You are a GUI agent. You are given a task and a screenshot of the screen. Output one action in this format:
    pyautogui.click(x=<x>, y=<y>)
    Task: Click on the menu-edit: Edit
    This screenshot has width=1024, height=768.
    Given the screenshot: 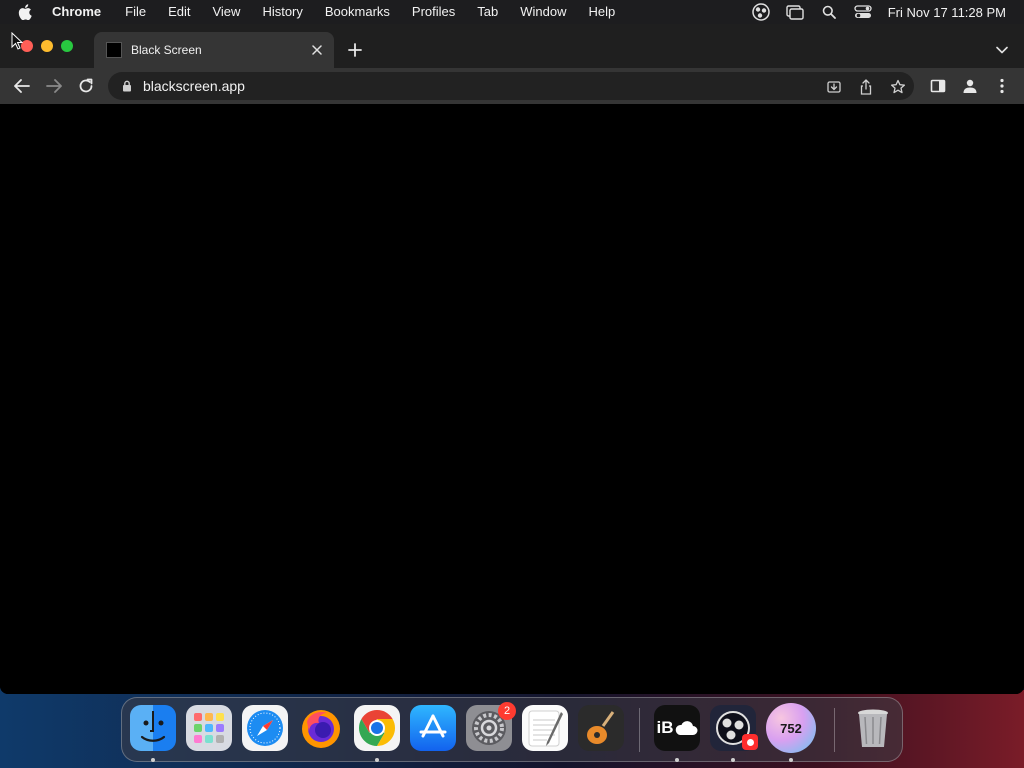 What is the action you would take?
    pyautogui.click(x=179, y=12)
    